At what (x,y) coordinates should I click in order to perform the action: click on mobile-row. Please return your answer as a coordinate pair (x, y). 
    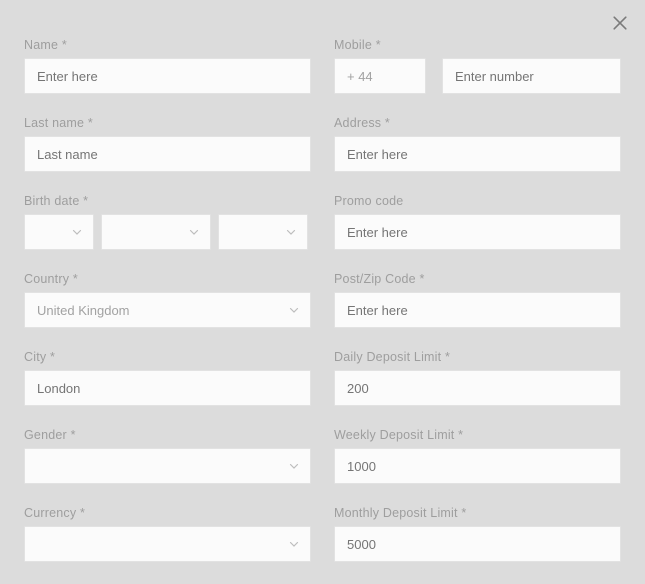
    Looking at the image, I should click on (477, 76).